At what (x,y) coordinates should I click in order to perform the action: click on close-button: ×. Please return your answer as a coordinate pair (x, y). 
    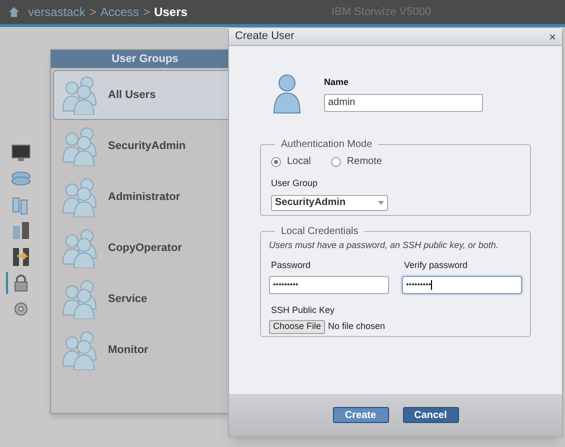
    Looking at the image, I should click on (552, 36).